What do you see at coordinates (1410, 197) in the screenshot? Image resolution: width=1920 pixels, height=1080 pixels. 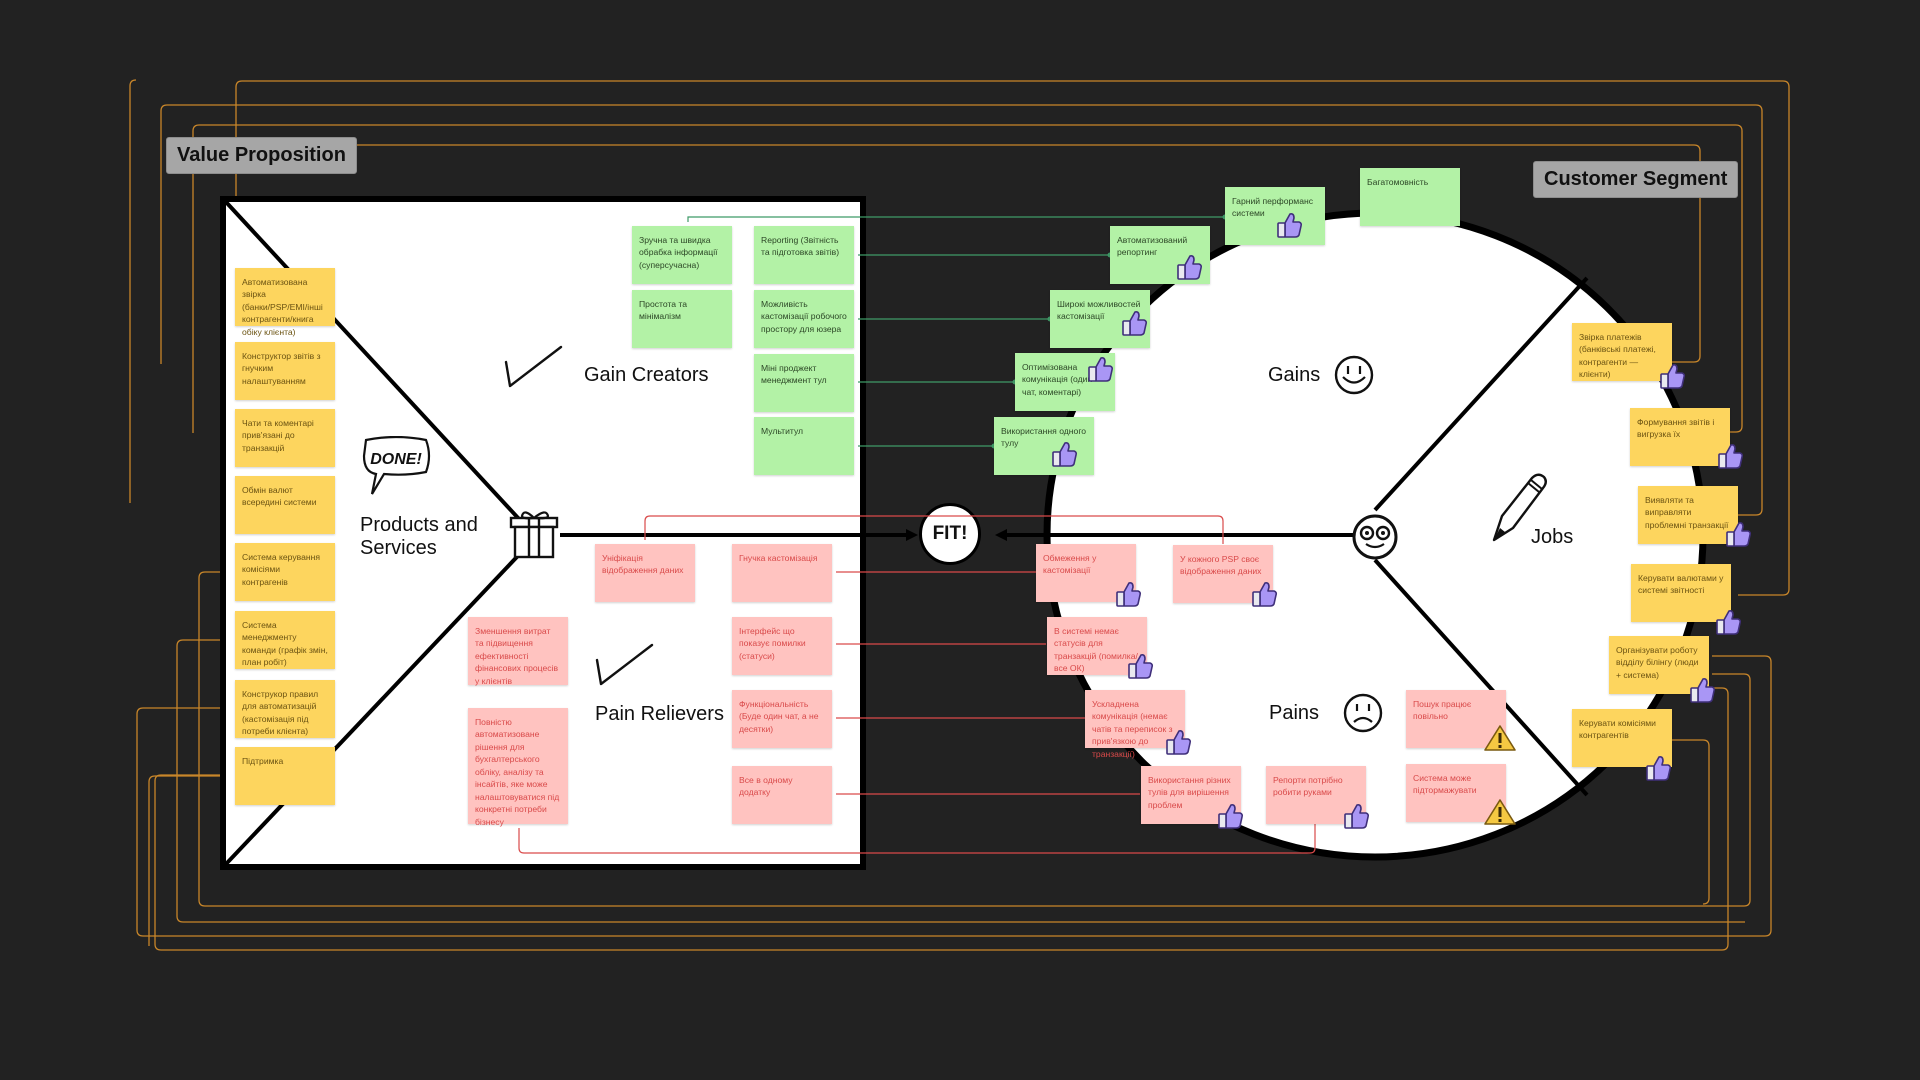 I see `gain-sticky: Багатомовність` at bounding box center [1410, 197].